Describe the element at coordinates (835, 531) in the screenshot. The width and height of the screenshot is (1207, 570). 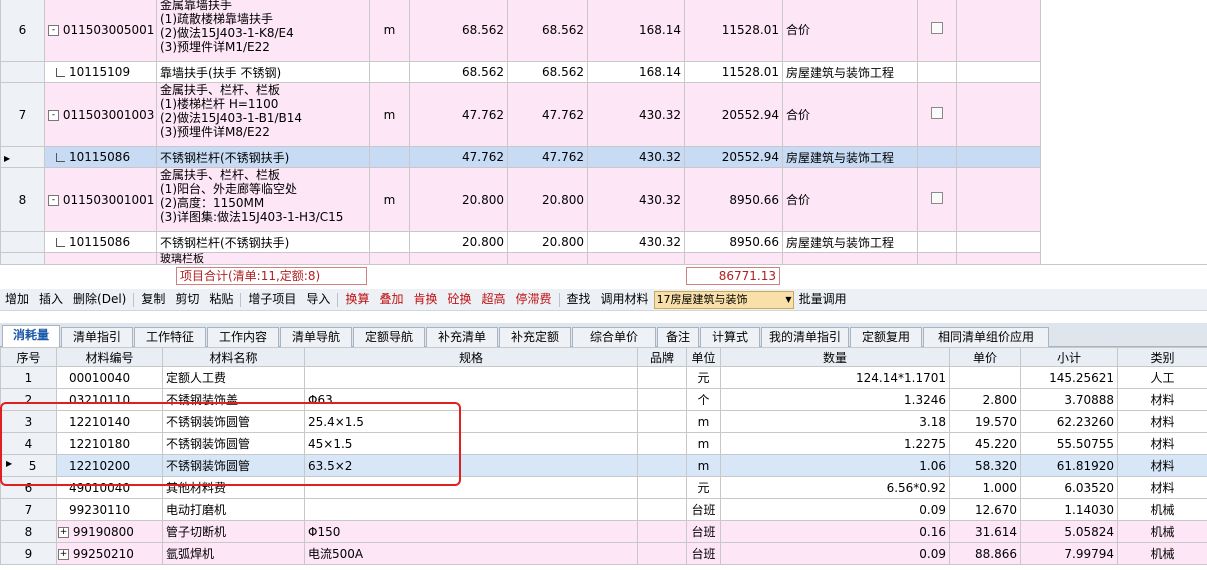
I see `quantity: 0.16` at that location.